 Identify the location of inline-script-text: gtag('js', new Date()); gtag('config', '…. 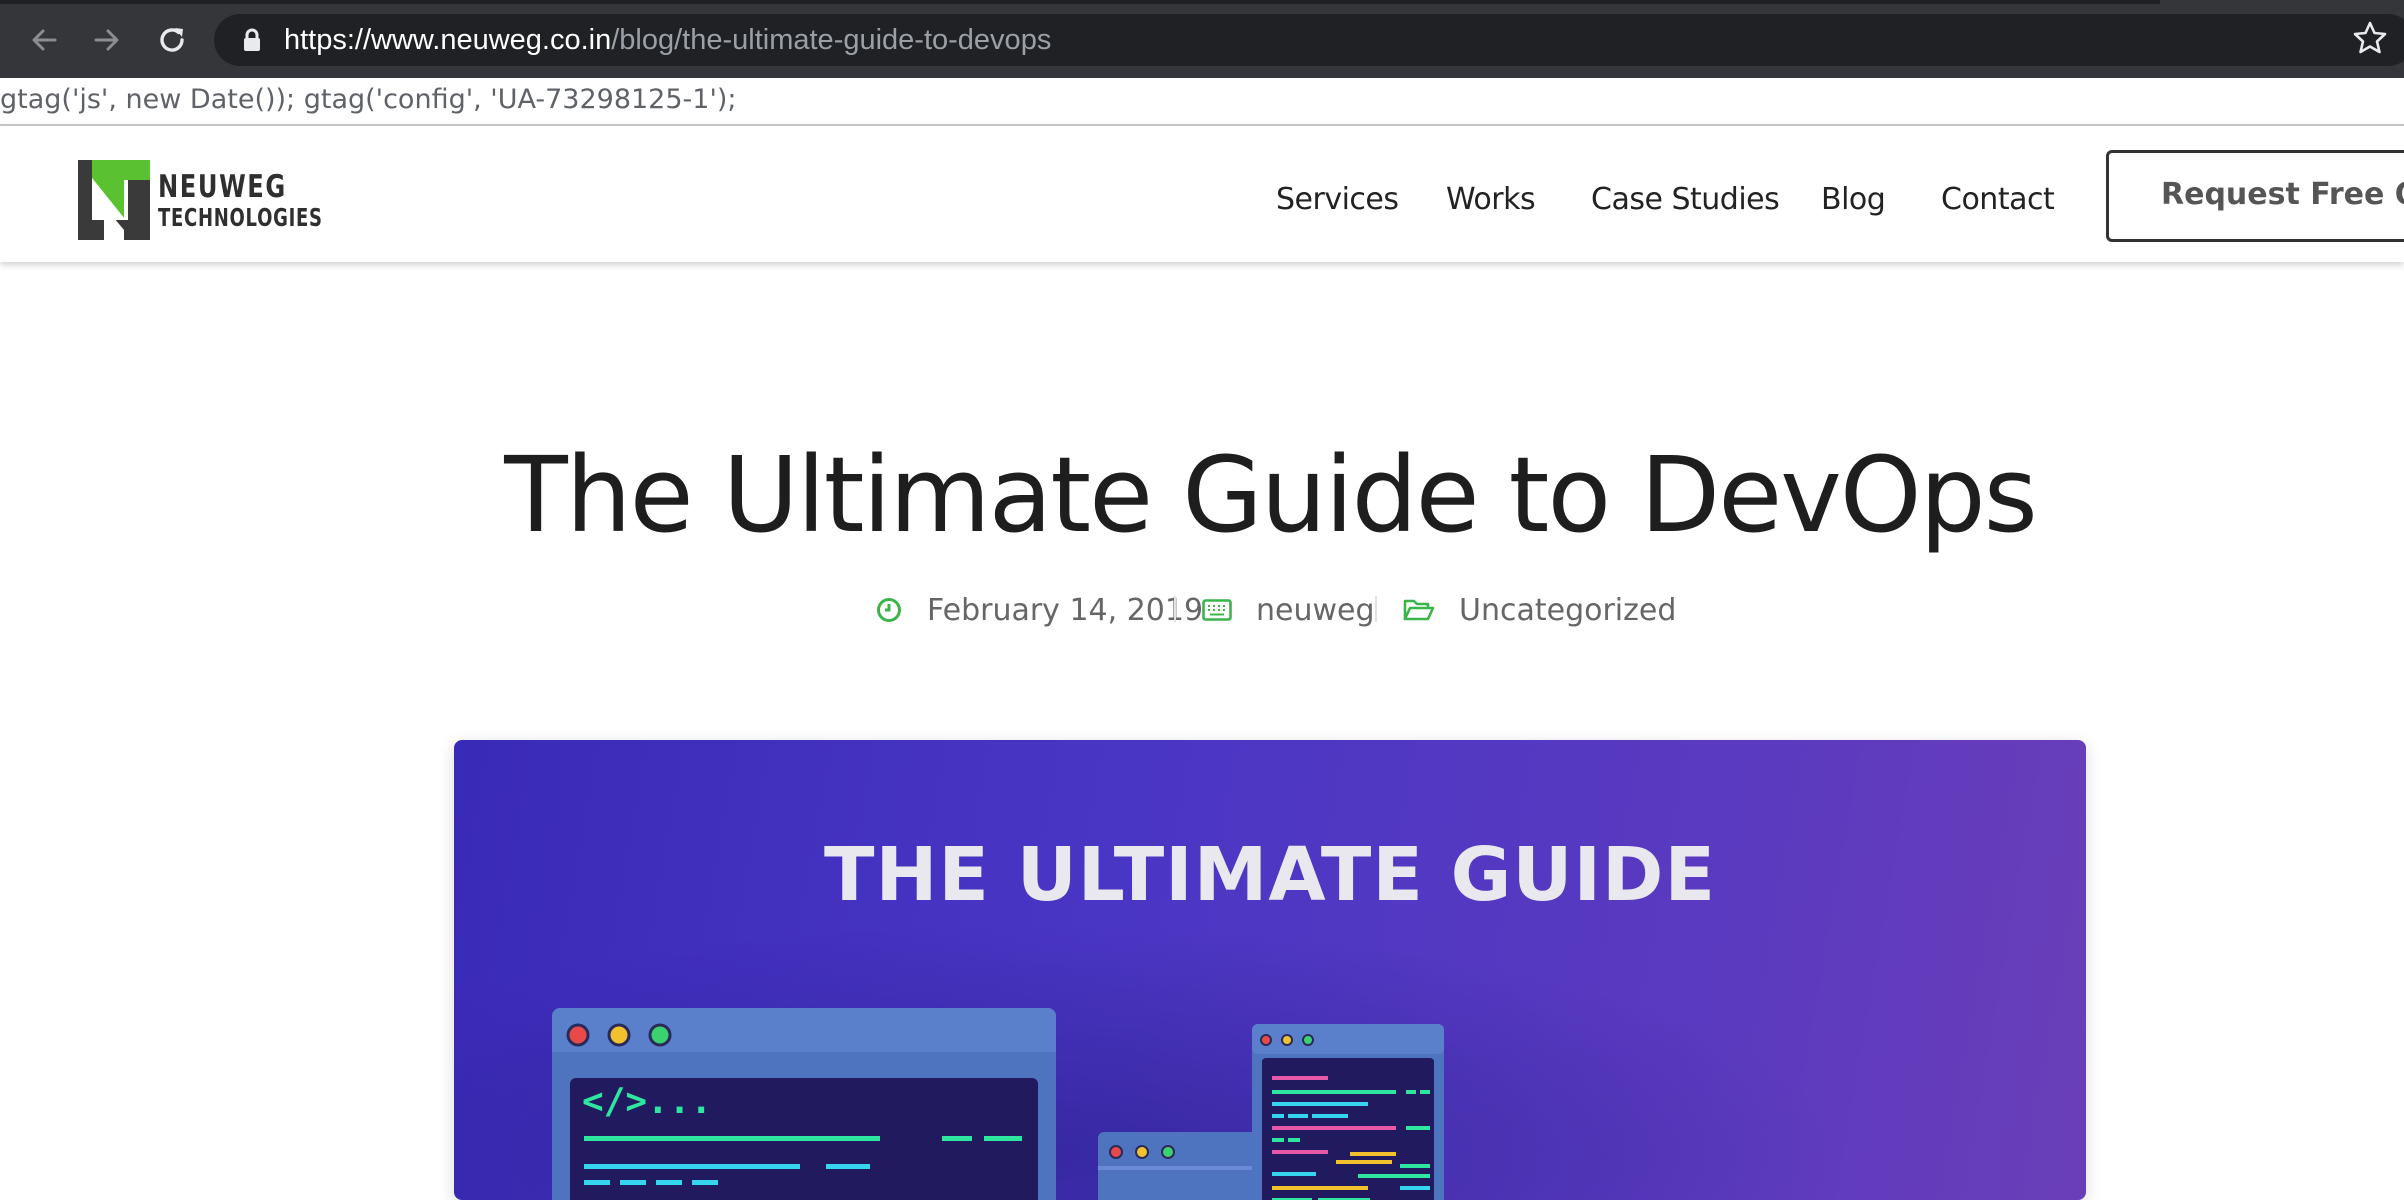
(1202, 101).